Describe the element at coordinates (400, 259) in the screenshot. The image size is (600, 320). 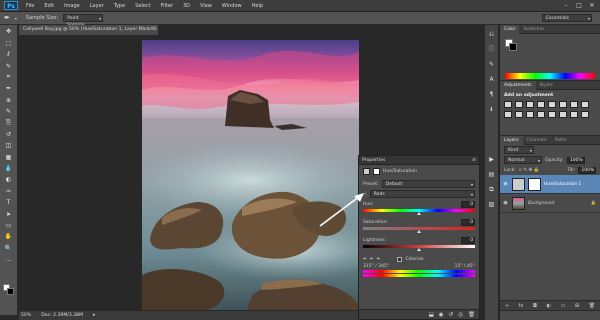
I see `colorize-checkbox` at that location.